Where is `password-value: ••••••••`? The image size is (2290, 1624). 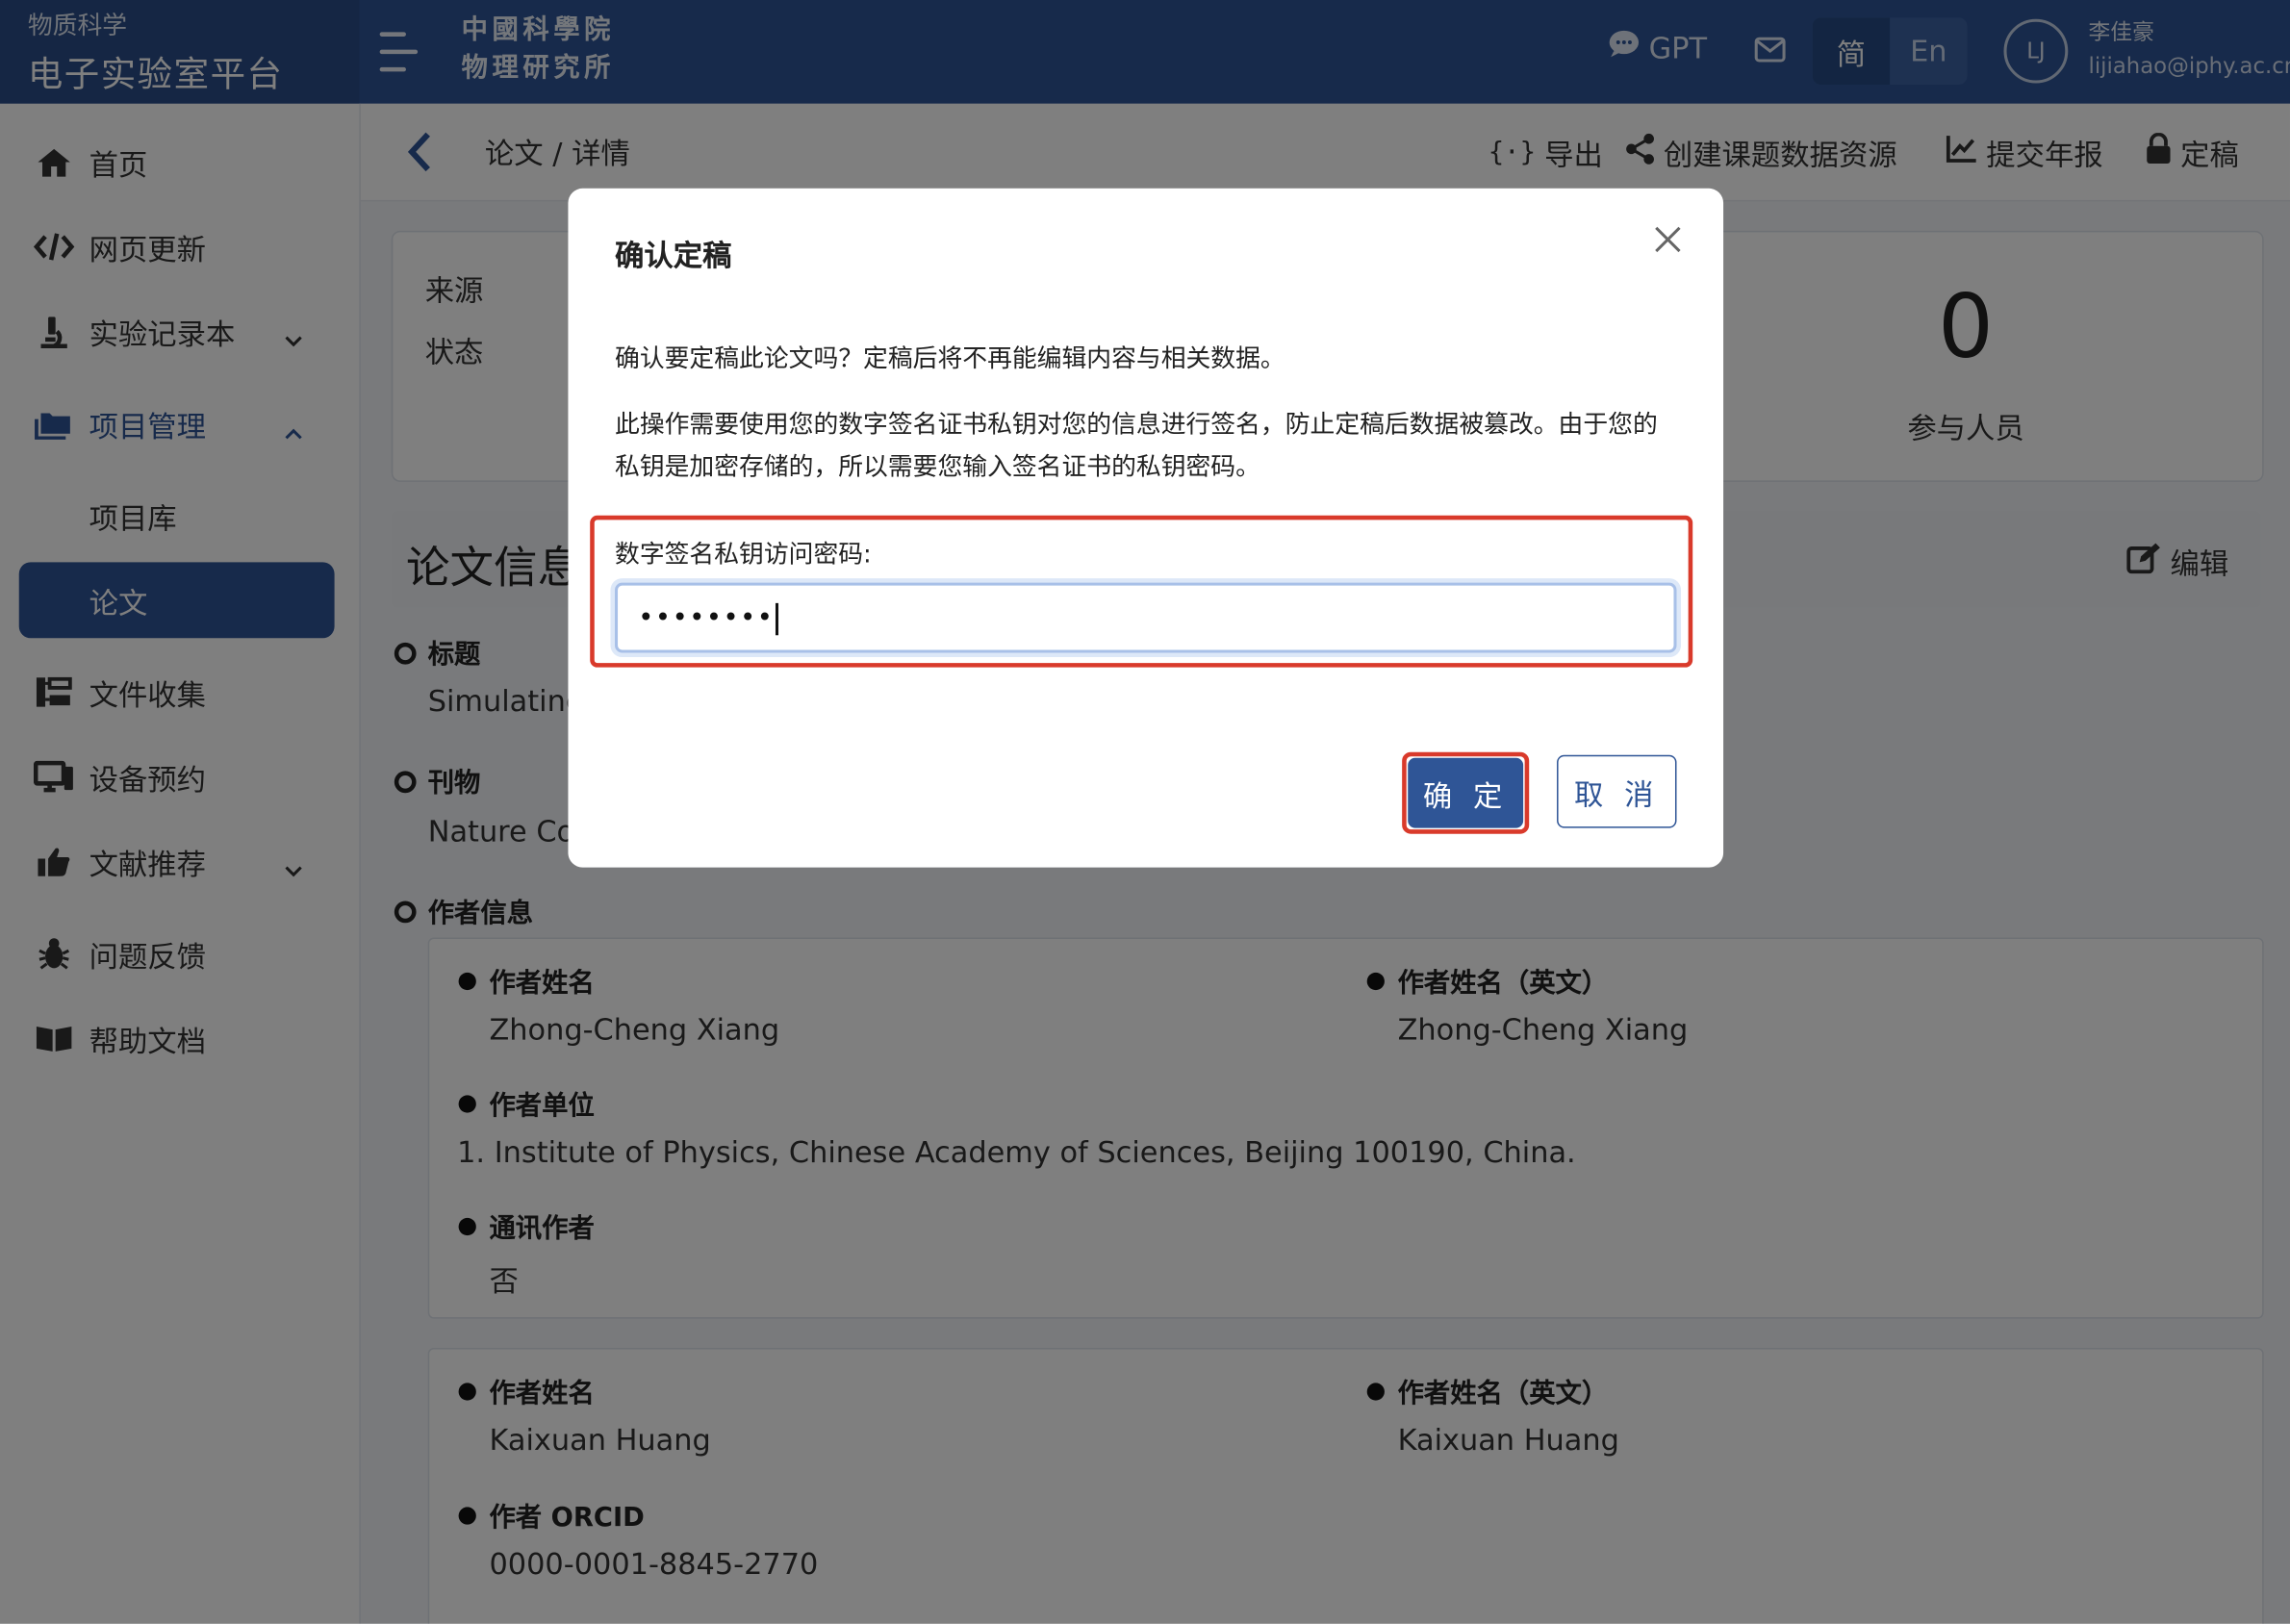 password-value: •••••••• is located at coordinates (706, 618).